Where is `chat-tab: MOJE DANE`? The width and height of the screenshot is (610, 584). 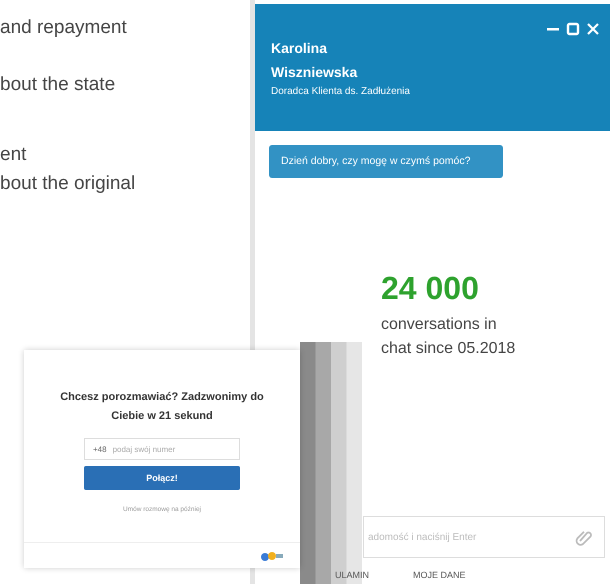 chat-tab: MOJE DANE is located at coordinates (439, 575).